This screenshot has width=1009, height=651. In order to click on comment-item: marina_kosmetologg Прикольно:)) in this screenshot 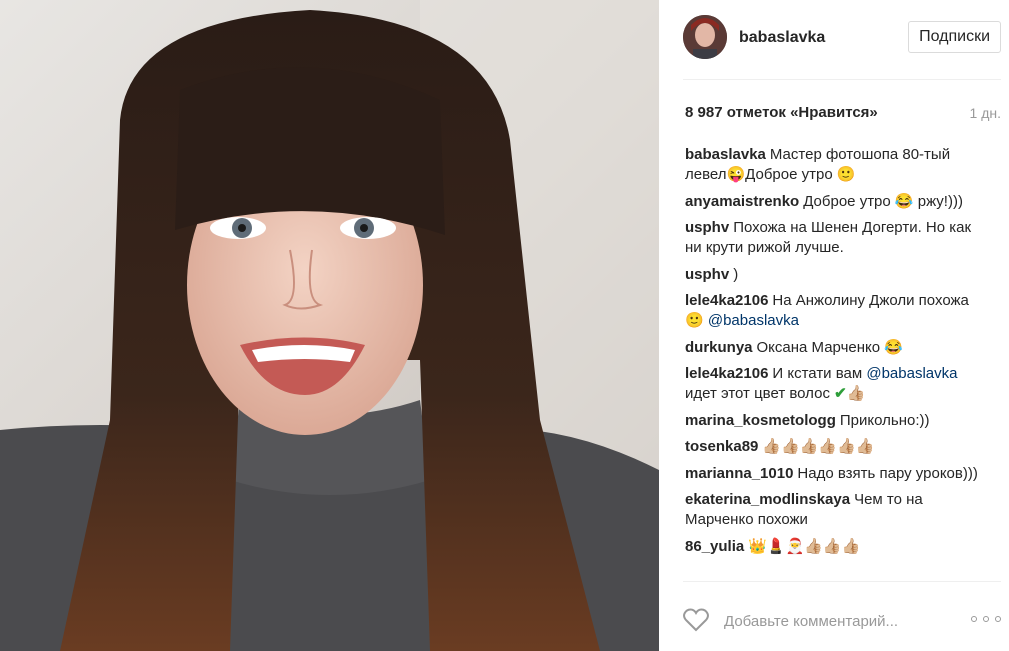, I will do `click(835, 421)`.